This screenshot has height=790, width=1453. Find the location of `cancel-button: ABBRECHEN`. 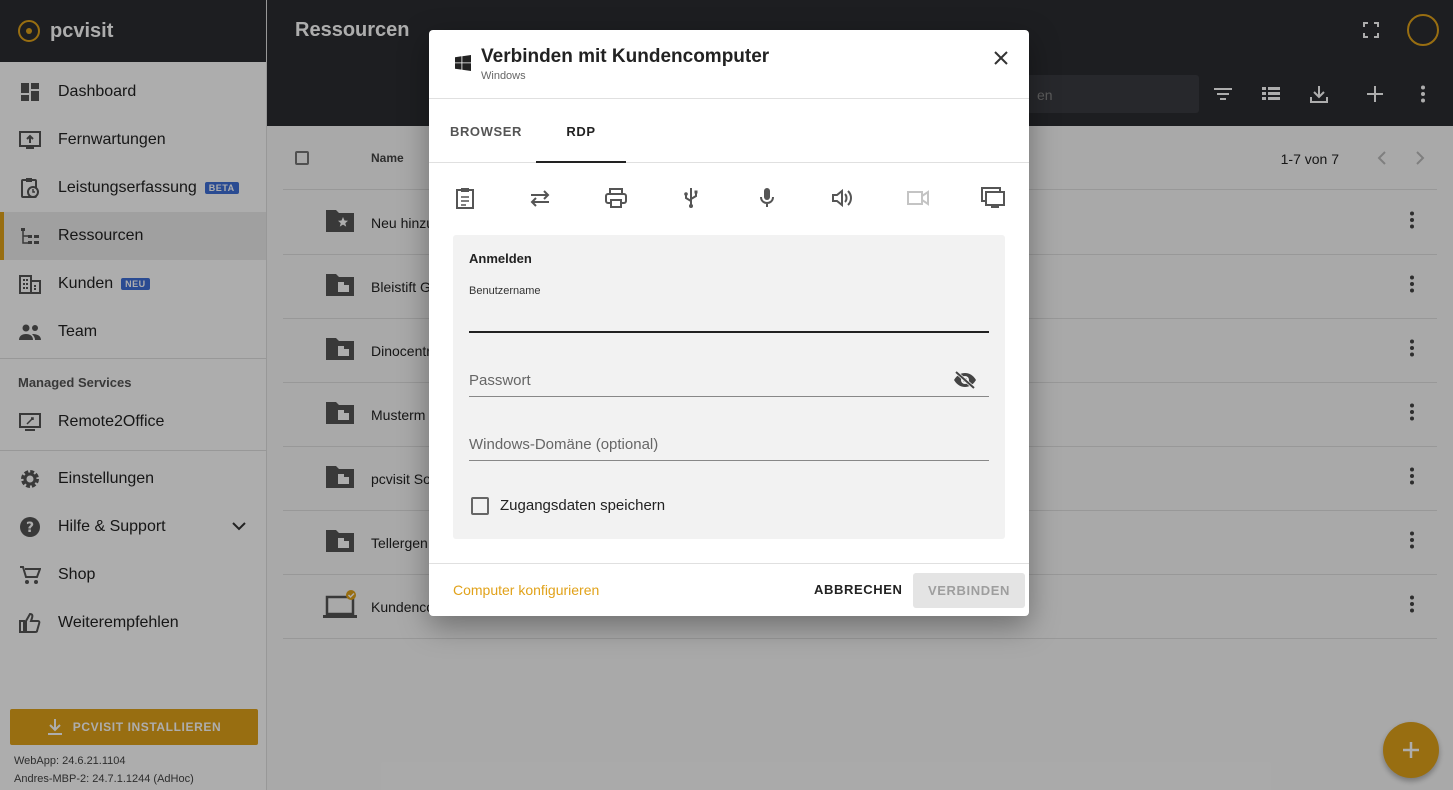

cancel-button: ABBRECHEN is located at coordinates (858, 589).